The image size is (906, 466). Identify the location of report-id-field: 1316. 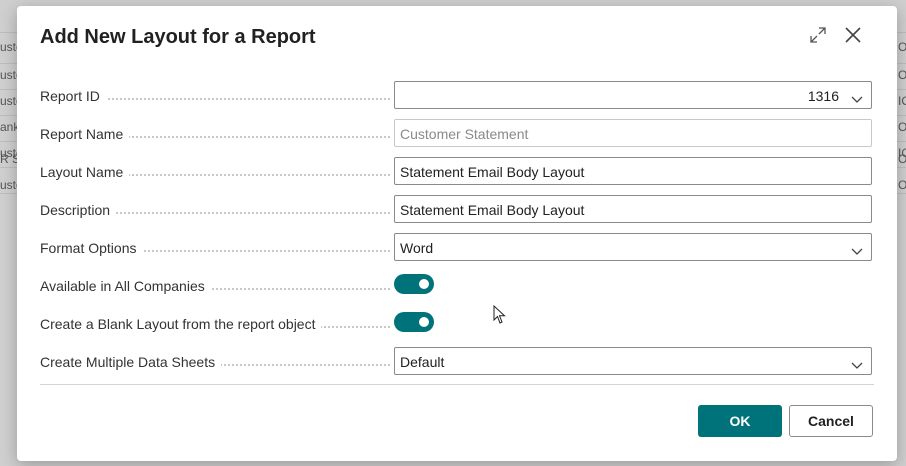
(633, 95).